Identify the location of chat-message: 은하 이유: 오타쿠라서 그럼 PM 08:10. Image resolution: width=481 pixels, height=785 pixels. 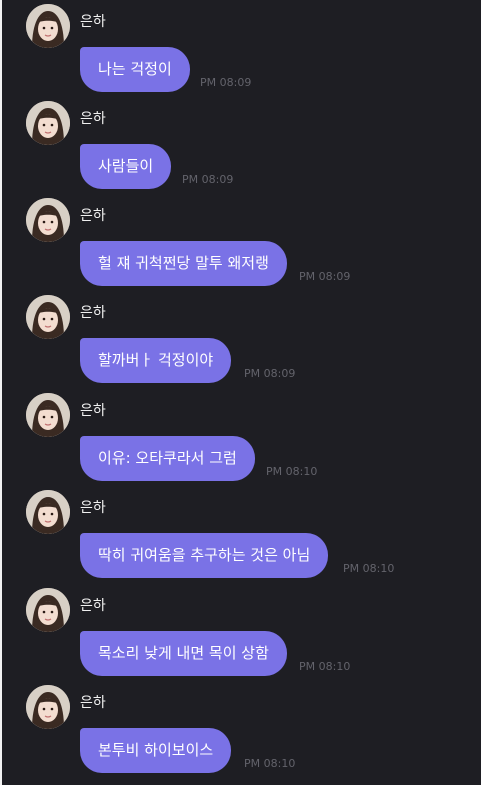
(251, 441).